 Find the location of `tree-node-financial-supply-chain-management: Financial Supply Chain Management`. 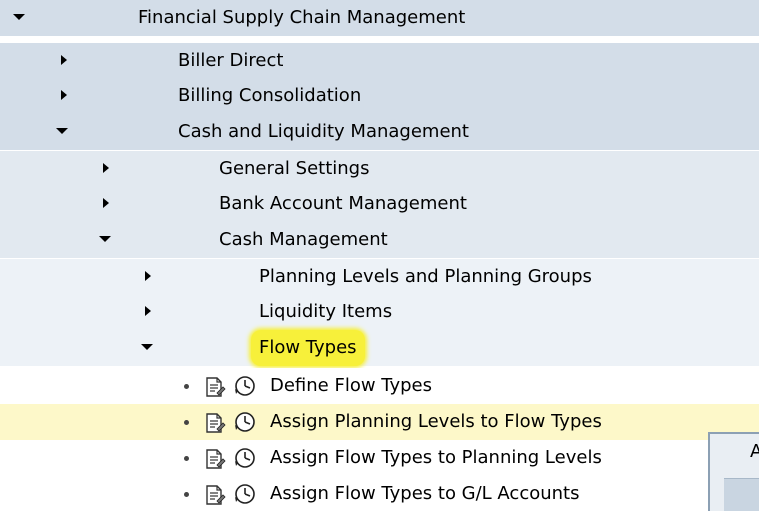

tree-node-financial-supply-chain-management: Financial Supply Chain Management is located at coordinates (379, 18).